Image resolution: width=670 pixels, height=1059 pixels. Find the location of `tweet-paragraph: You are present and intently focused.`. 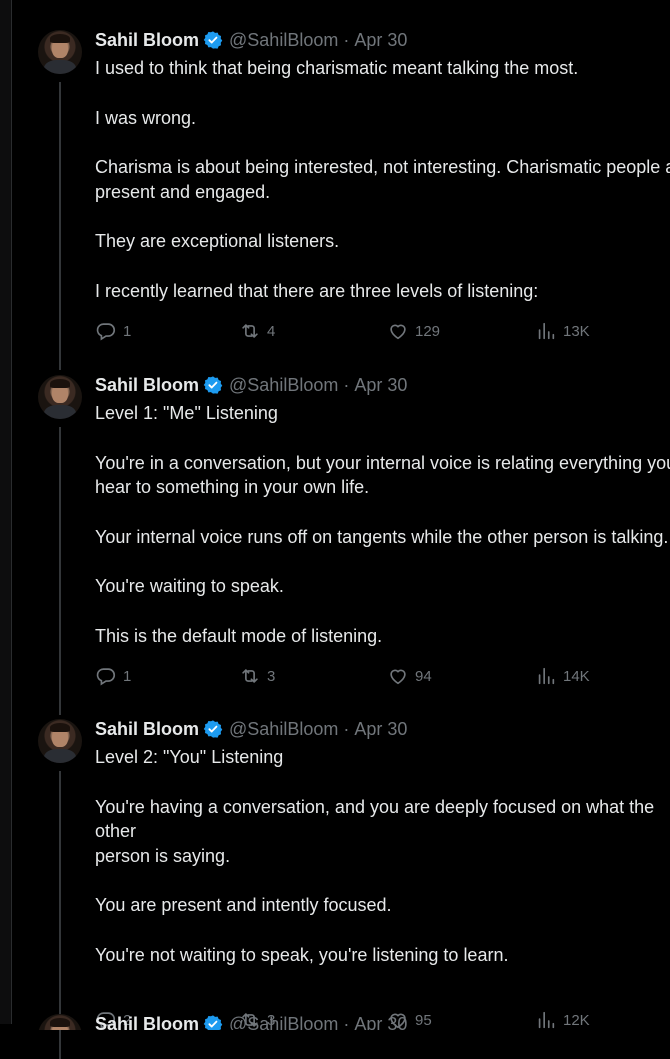

tweet-paragraph: You are present and intently focused. is located at coordinates (243, 905).